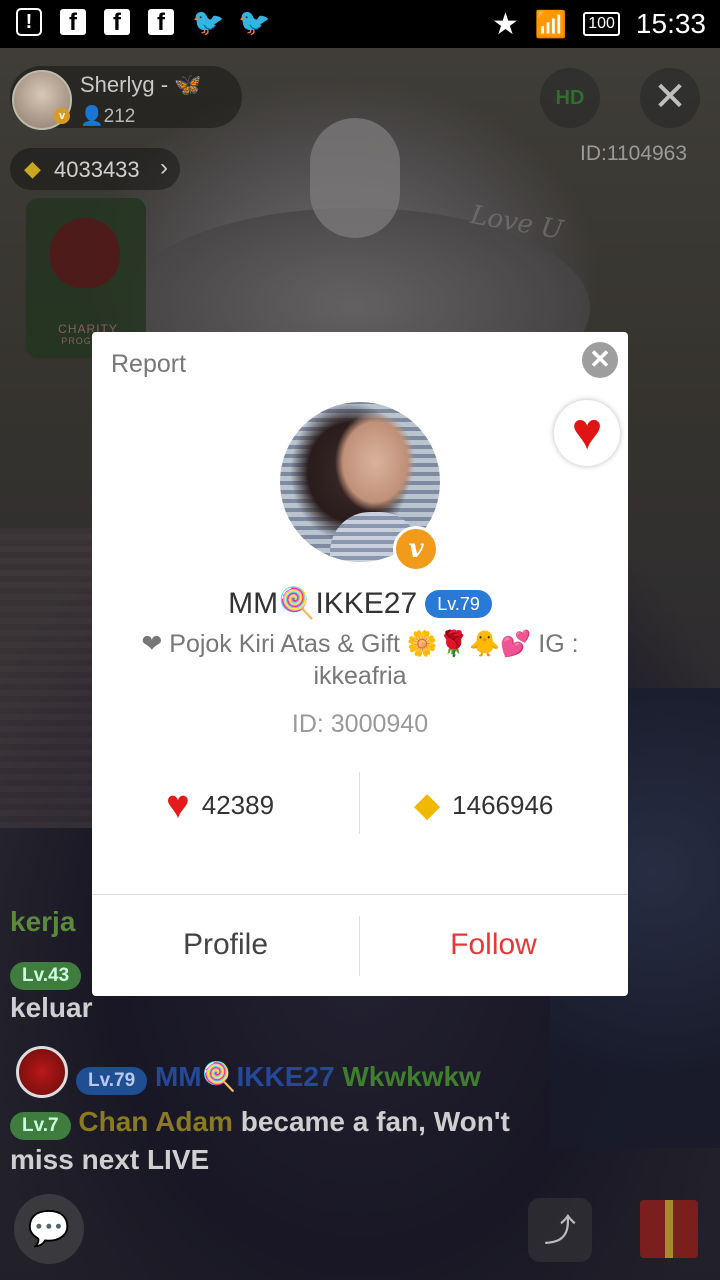 The image size is (720, 1280). I want to click on report-link: Report, so click(148, 364).